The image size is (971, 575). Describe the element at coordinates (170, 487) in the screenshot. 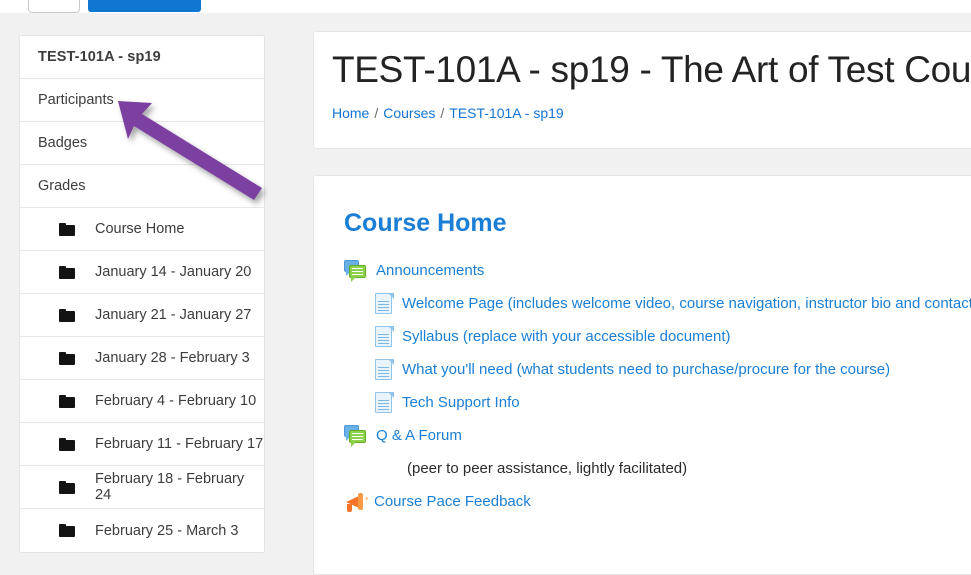

I see `sidebar-item-label: February 18 - February 24` at that location.